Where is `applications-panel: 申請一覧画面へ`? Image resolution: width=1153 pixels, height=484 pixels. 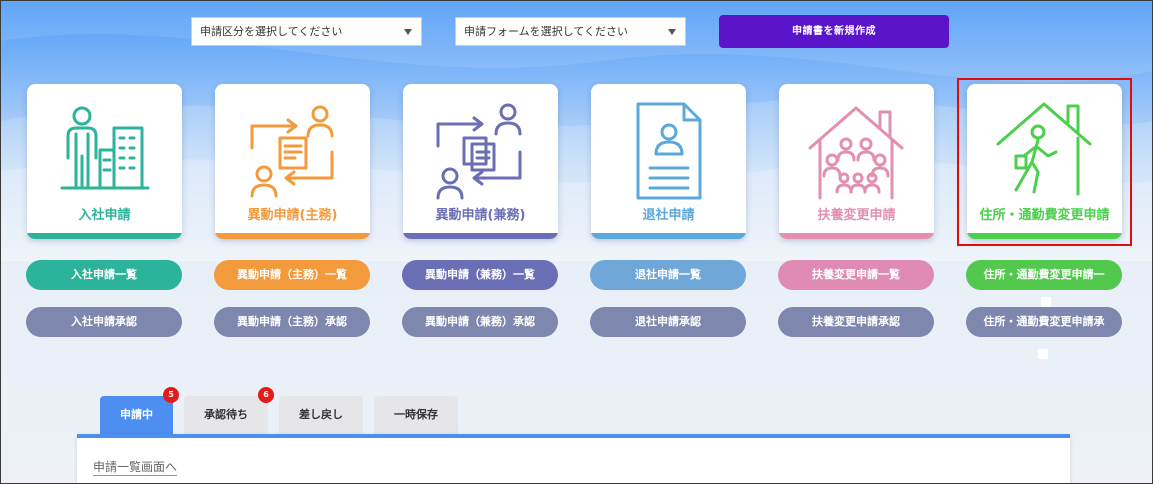
applications-panel: 申請一覧画面へ is located at coordinates (573, 458).